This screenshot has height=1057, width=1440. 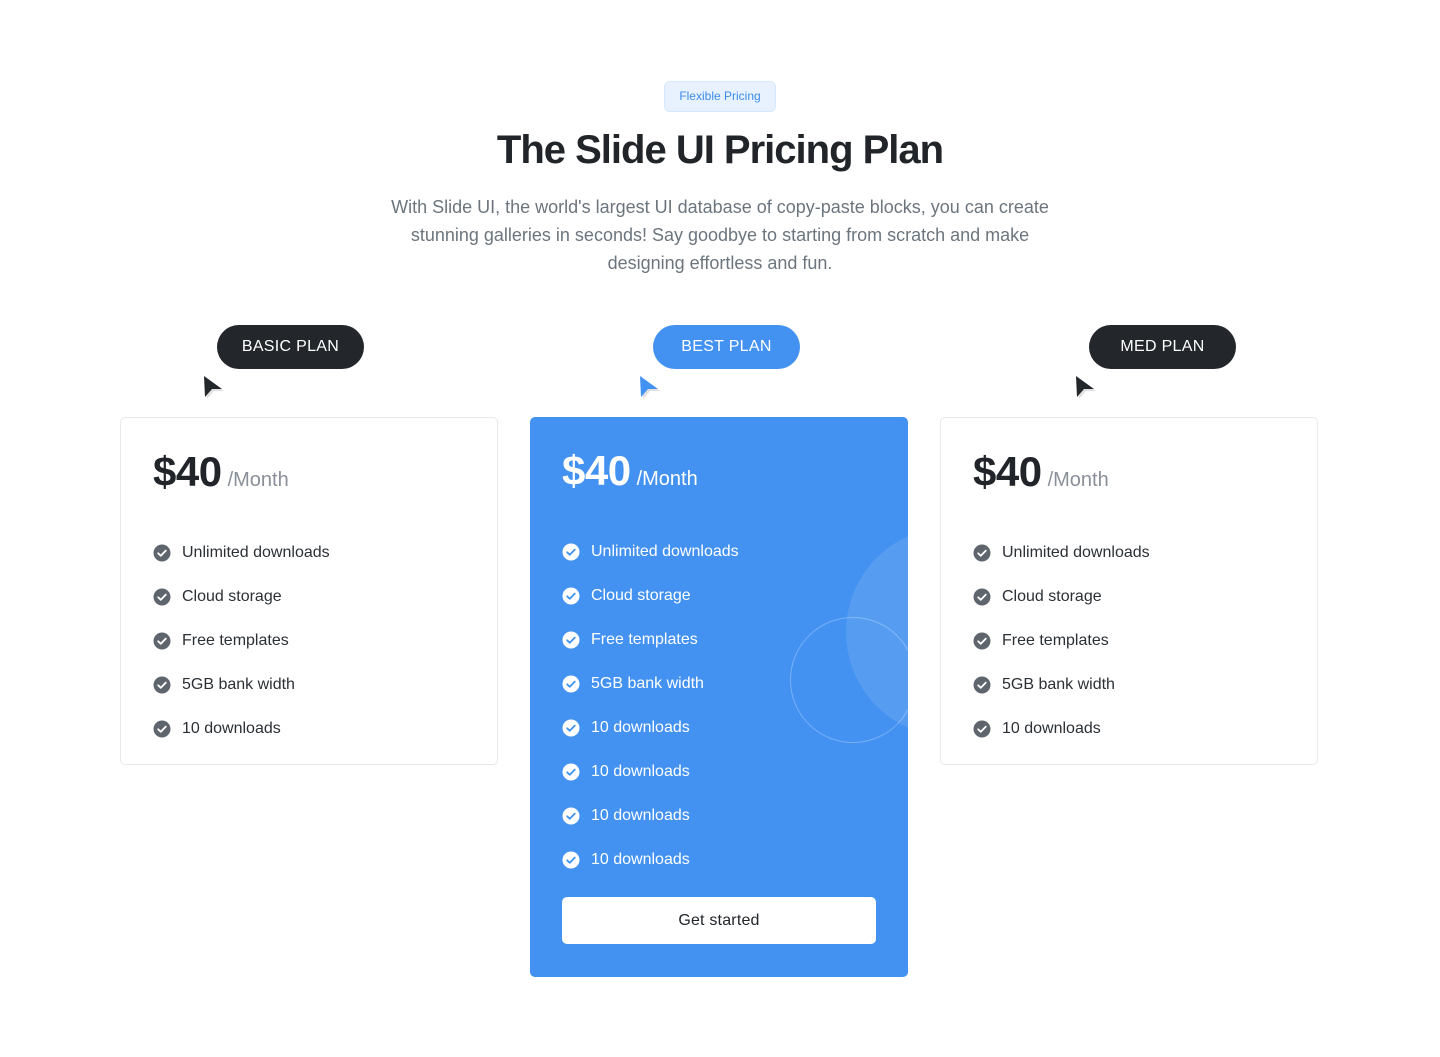 I want to click on med-plan-label: MED PLAN, so click(x=1162, y=347).